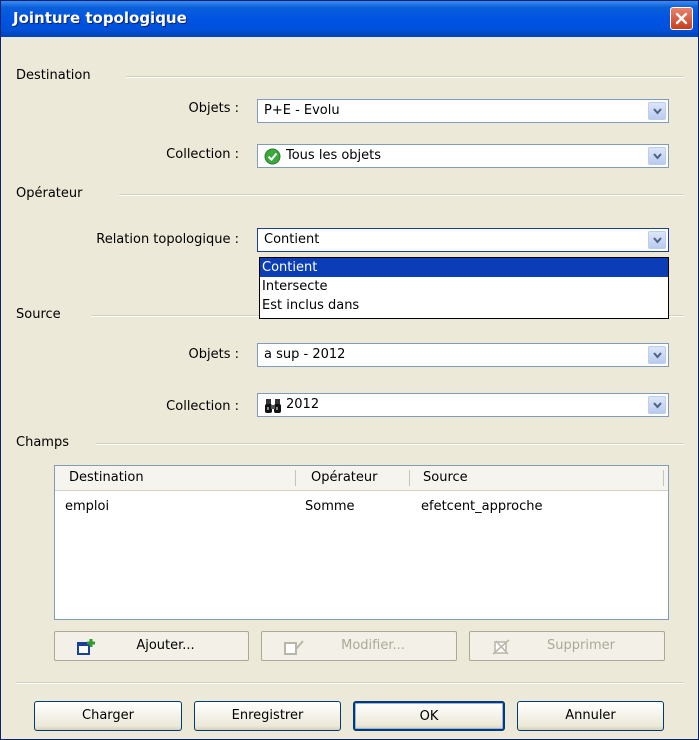 The image size is (699, 740). I want to click on dropdown-option: Intersecte, so click(464, 286).